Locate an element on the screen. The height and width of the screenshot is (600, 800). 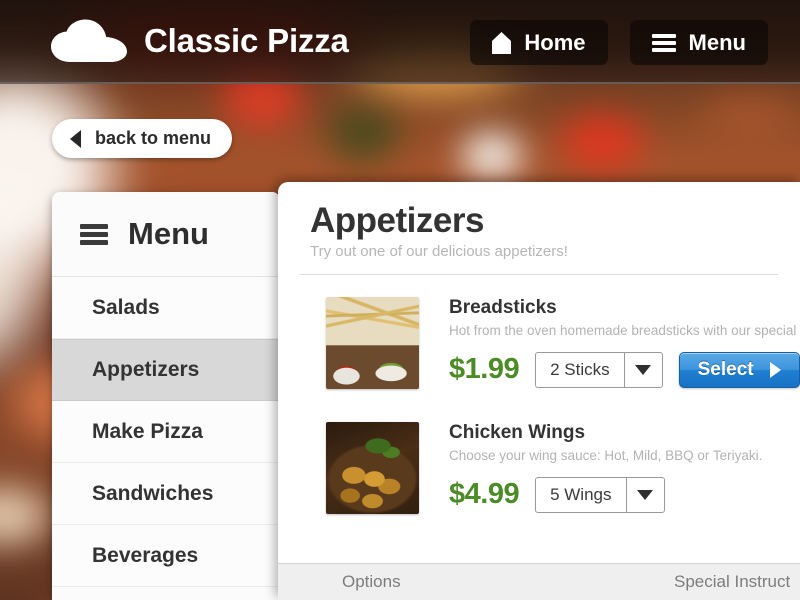
sidebar-item-sandwiches: Sandwiches is located at coordinates (166, 494).